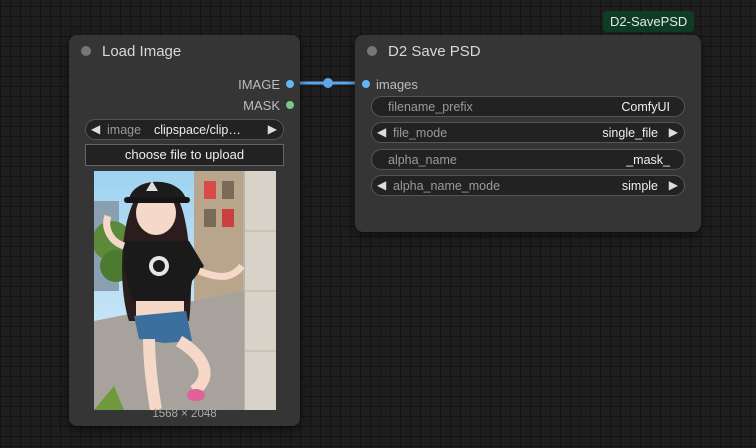  I want to click on load-image-header: Load Image, so click(184, 51).